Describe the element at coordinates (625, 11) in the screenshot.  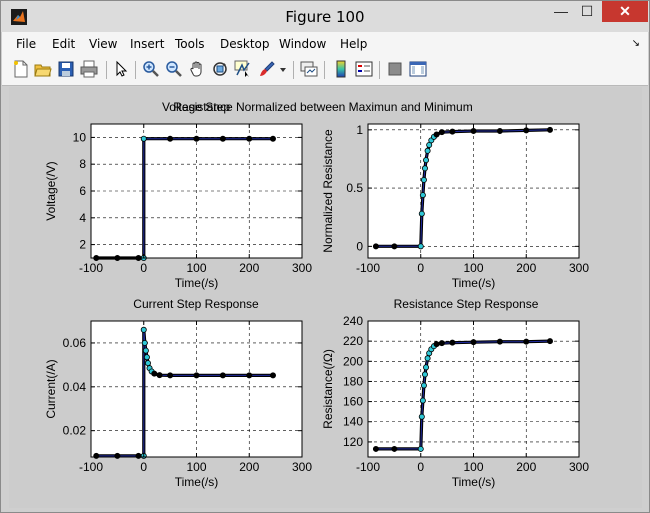
I see `close-button: ✕` at that location.